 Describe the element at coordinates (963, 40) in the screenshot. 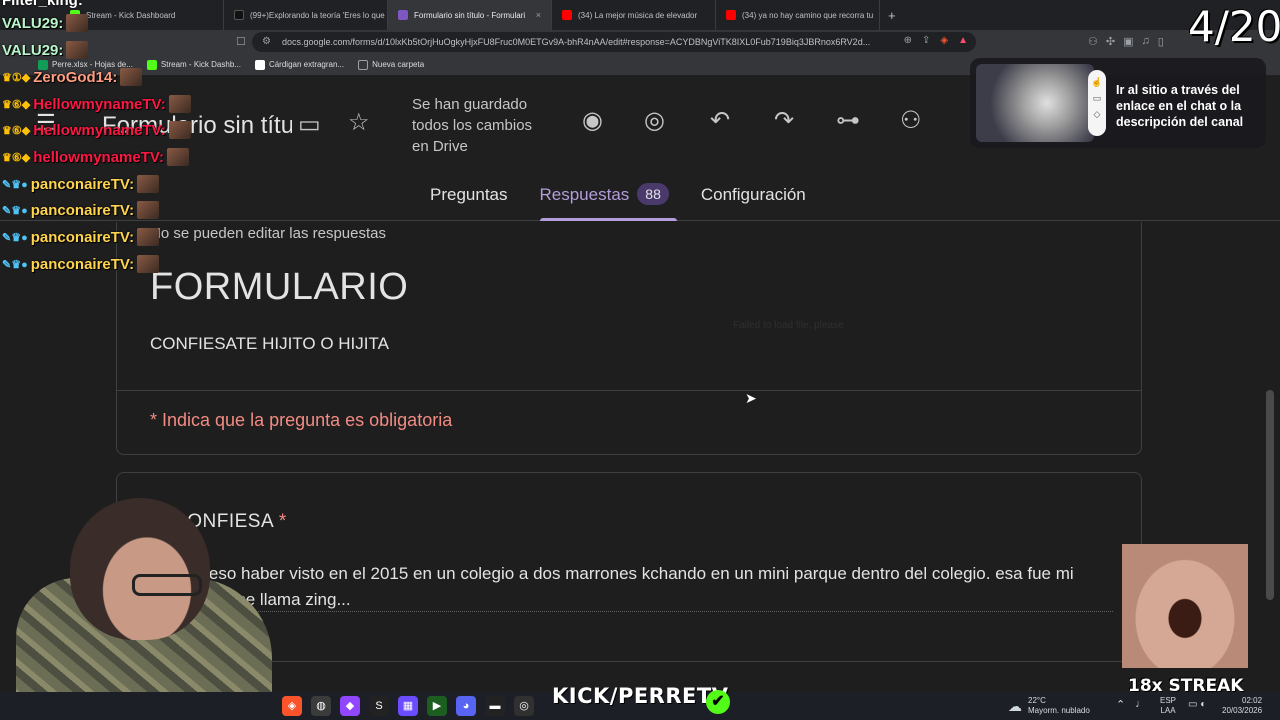

I see `brave-rewards-icon: ▲` at that location.